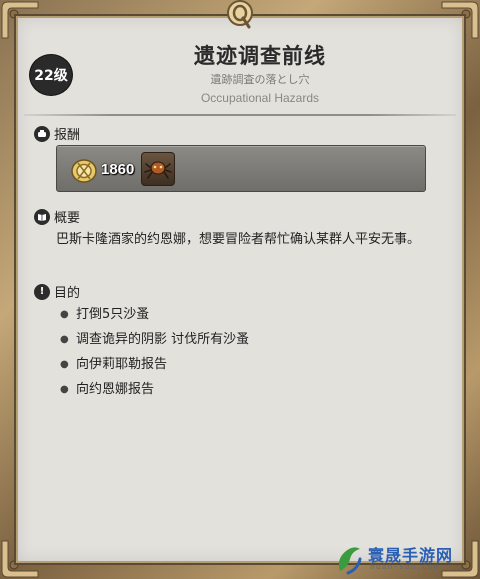 The width and height of the screenshot is (480, 579). I want to click on rewards-header: 报酬, so click(57, 133).